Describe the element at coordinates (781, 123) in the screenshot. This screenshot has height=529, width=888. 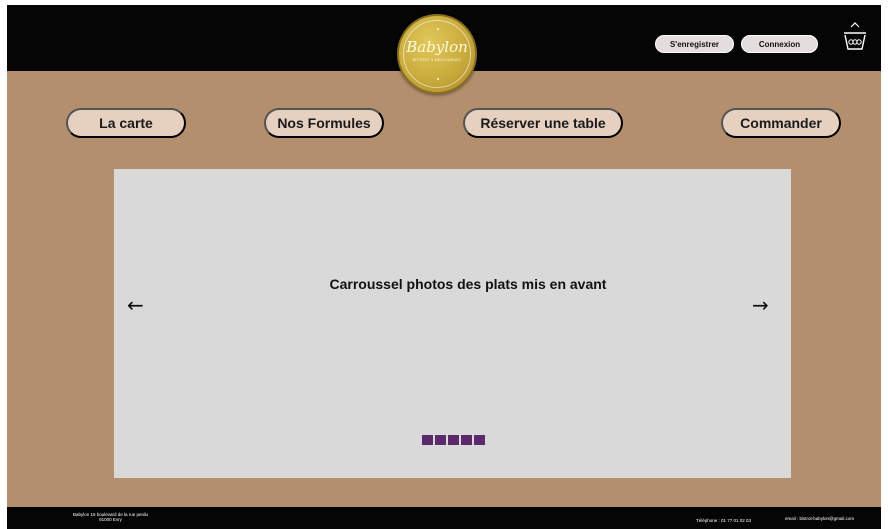
I see `nav-commander-button: Commander` at that location.